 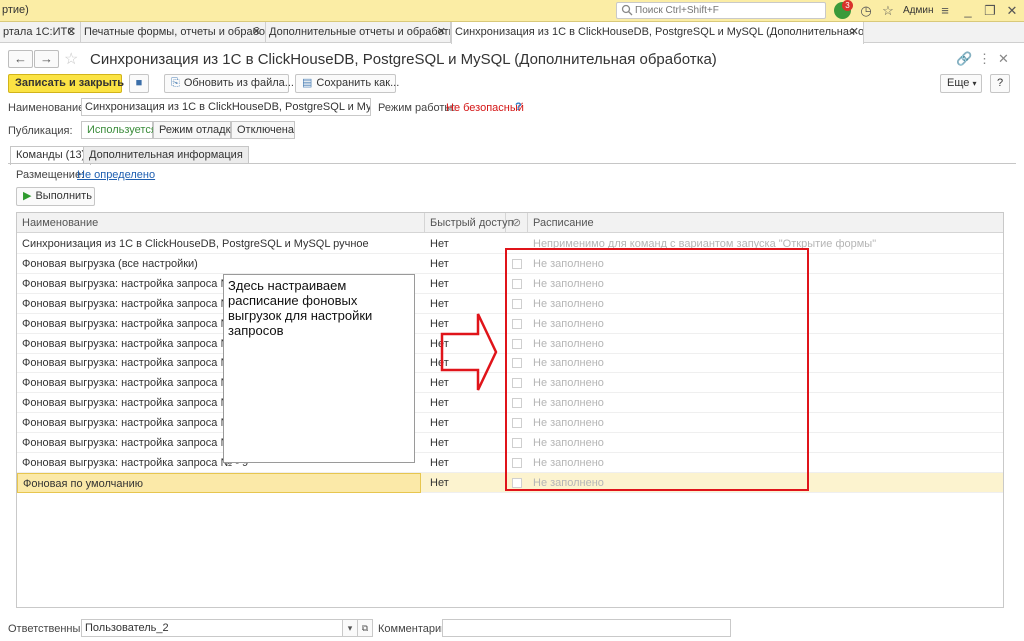 I want to click on comment-label: Комментарий:, so click(x=414, y=629).